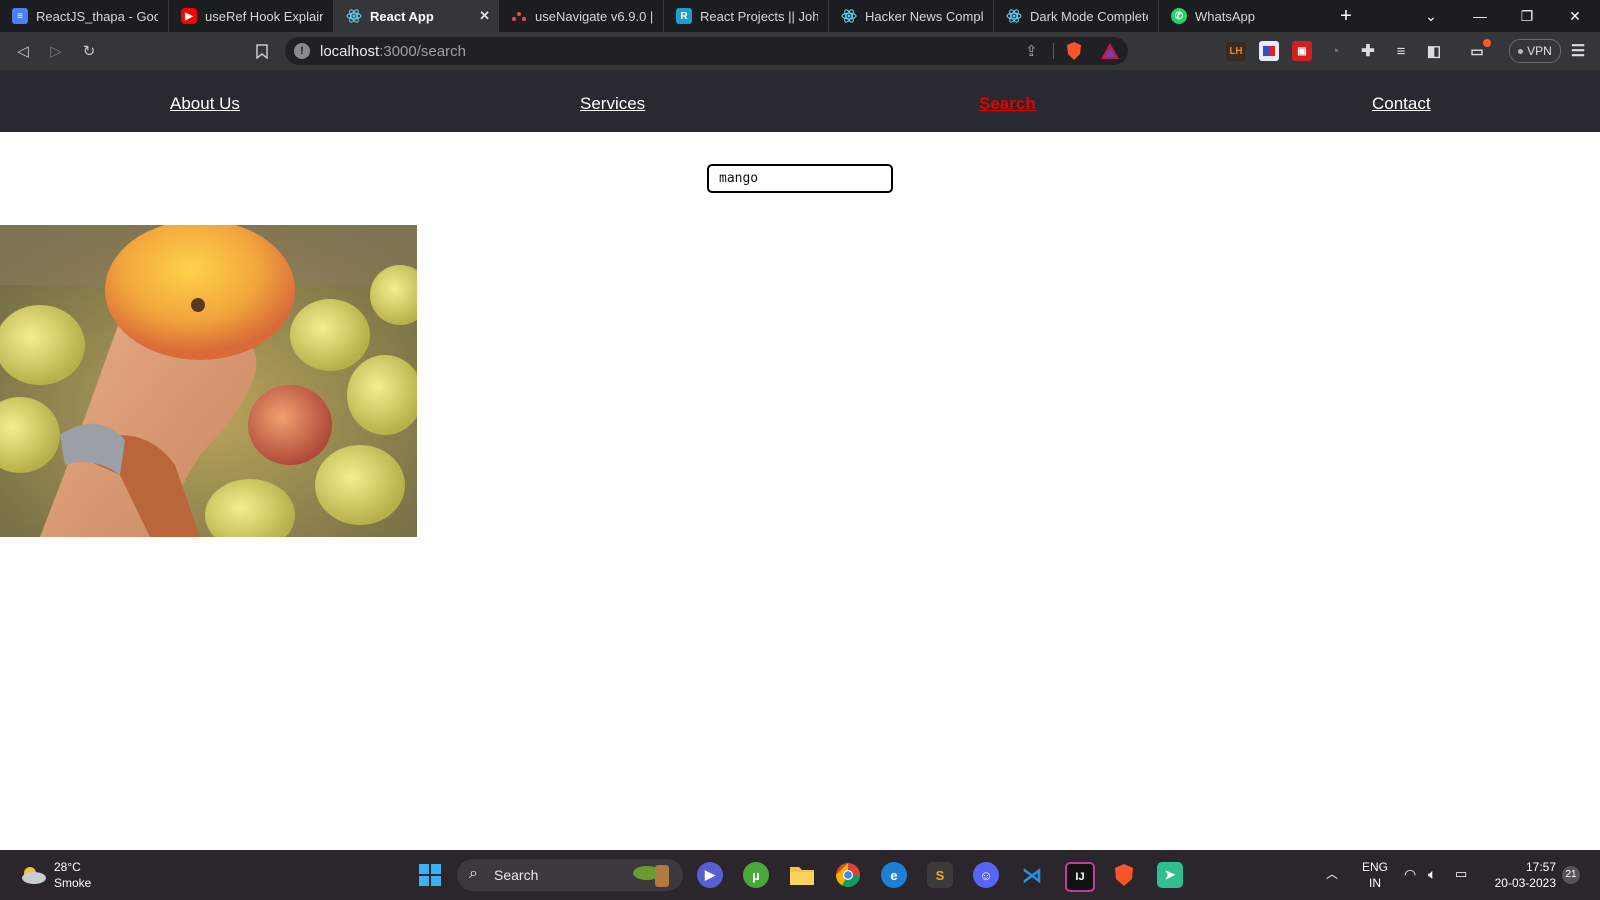  What do you see at coordinates (1522, 875) in the screenshot?
I see `clock: 17:57 20-03-2023` at bounding box center [1522, 875].